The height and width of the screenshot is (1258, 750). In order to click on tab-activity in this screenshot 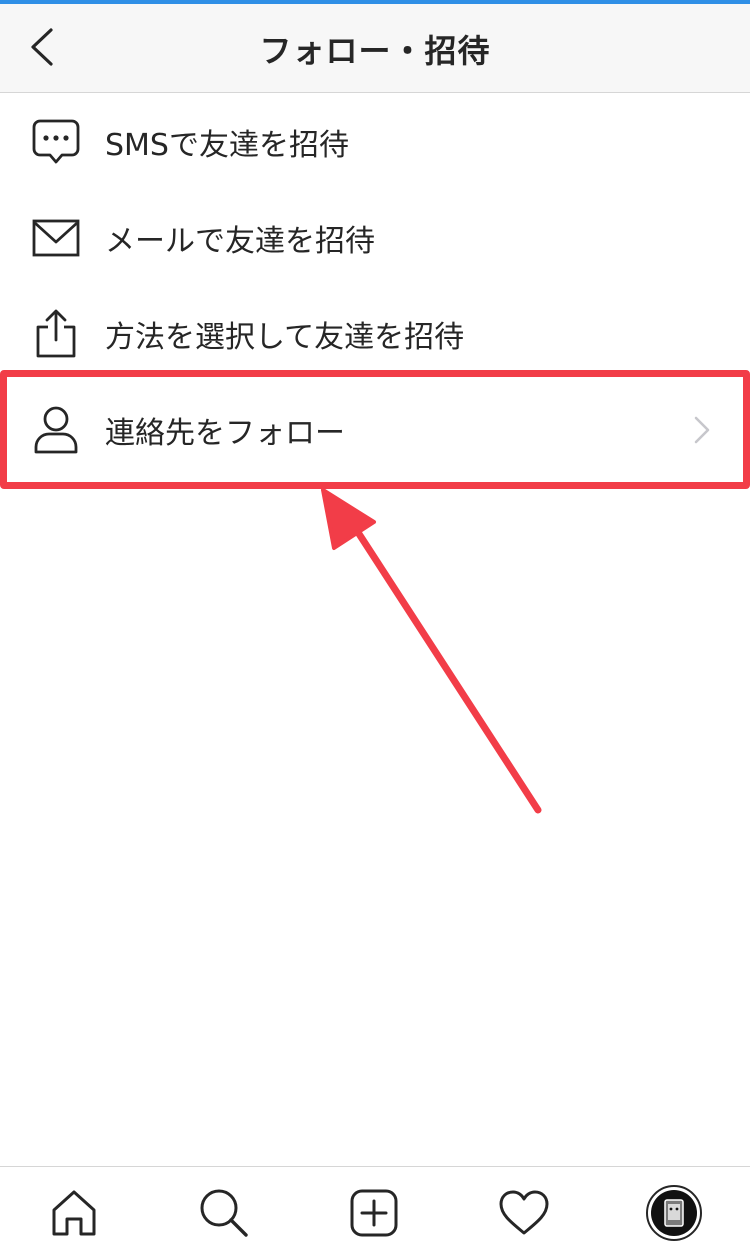, I will do `click(524, 1213)`.